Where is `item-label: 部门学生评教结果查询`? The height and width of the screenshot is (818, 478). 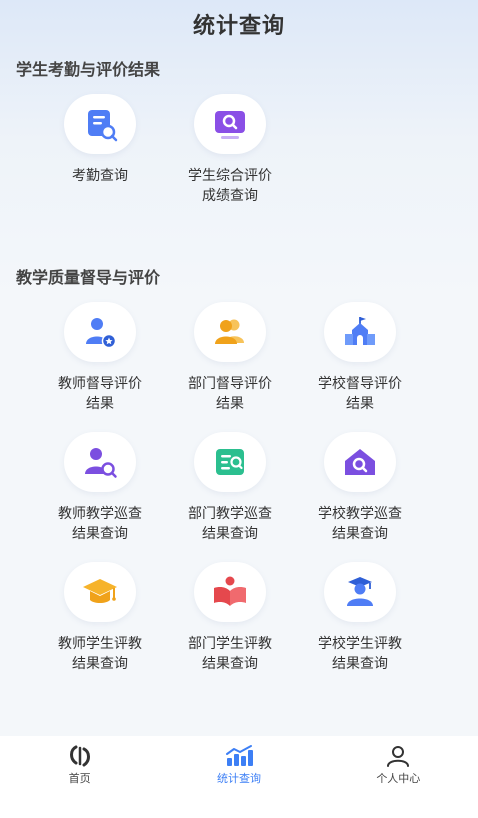
item-label: 部门学生评教结果查询 is located at coordinates (230, 654).